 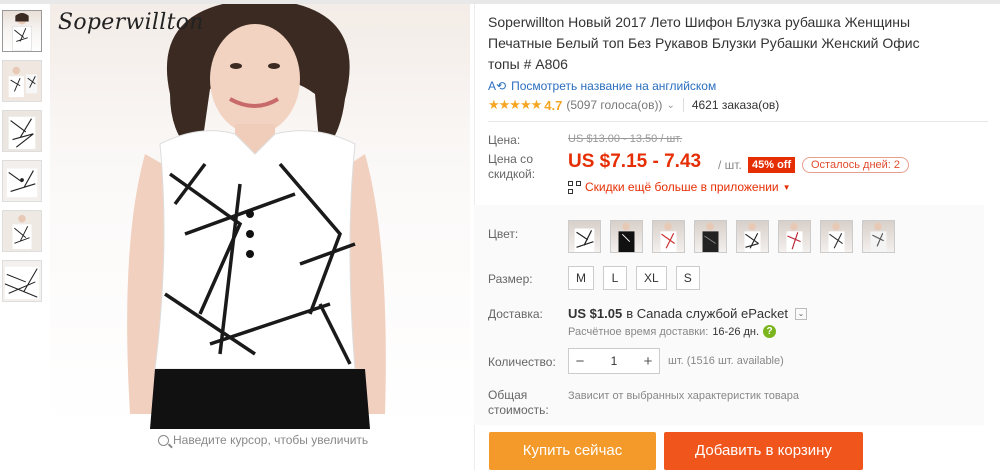 What do you see at coordinates (512, 166) in the screenshot?
I see `discount-price-label: Цена со скидкой:` at bounding box center [512, 166].